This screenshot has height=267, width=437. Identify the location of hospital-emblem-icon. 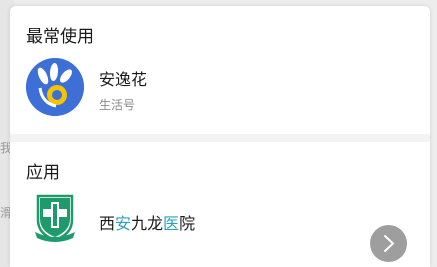
(55, 219).